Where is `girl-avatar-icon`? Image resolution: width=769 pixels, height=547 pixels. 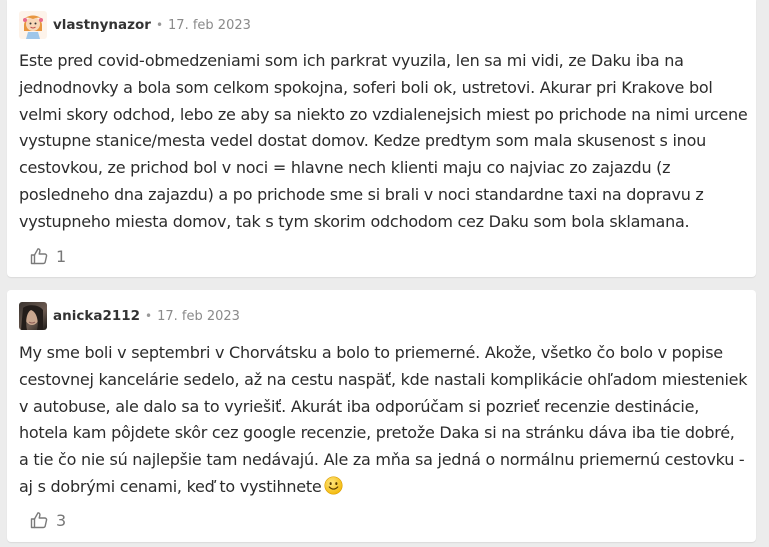
girl-avatar-icon is located at coordinates (33, 25).